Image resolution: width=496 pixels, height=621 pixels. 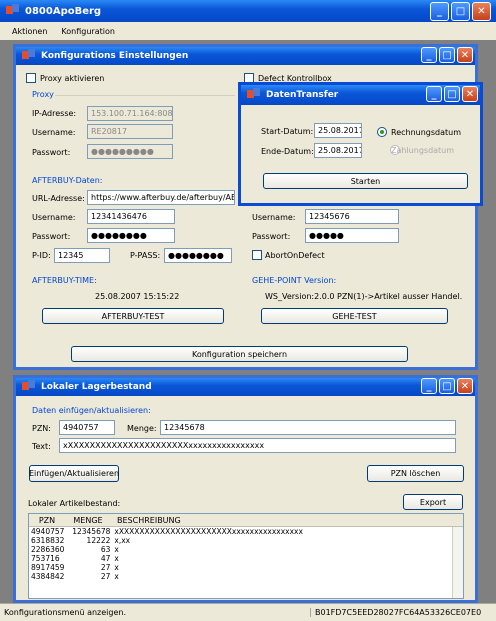 What do you see at coordinates (98, 540) in the screenshot?
I see `cell-menge: 12222` at bounding box center [98, 540].